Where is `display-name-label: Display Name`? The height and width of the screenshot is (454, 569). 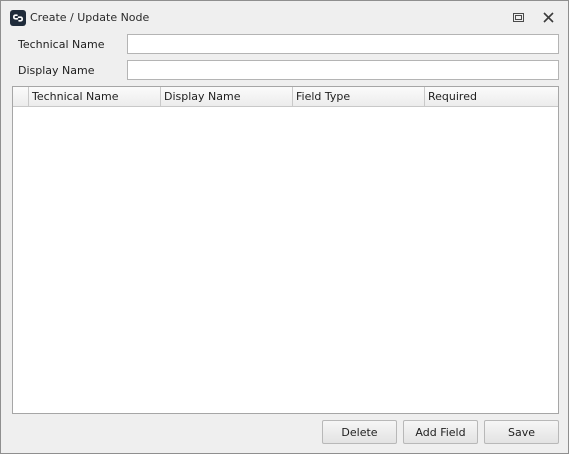
display-name-label: Display Name is located at coordinates (56, 70).